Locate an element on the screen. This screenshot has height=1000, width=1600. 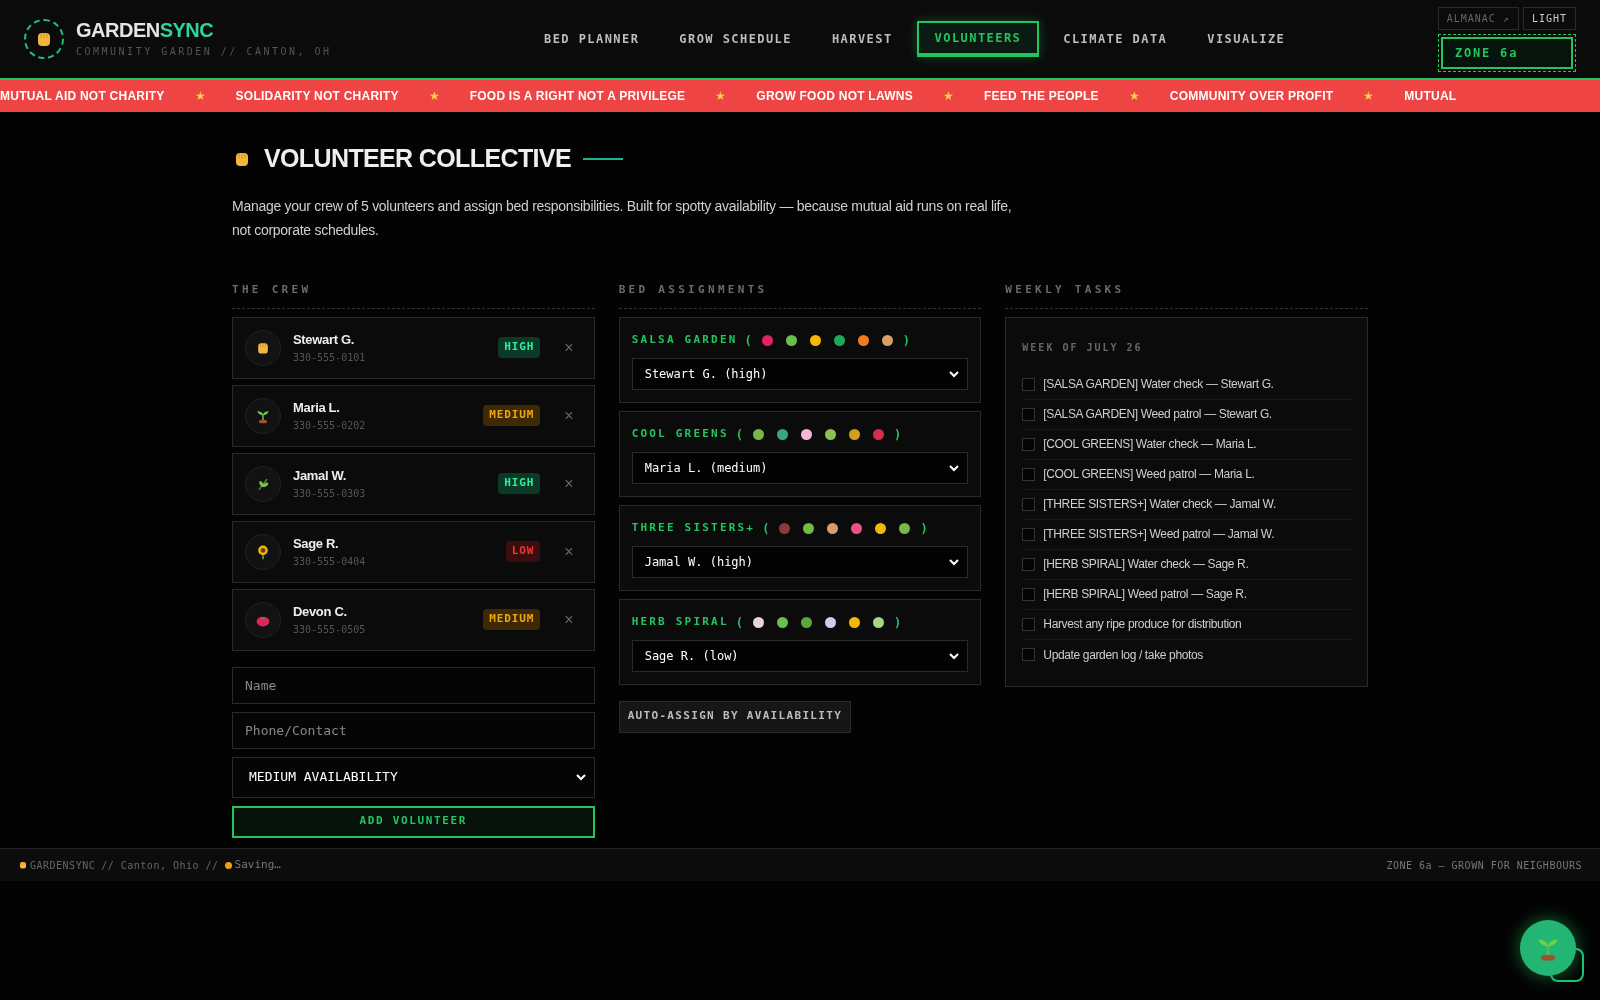
task-label: [SALSA GARDEN] Water check — Stewart G. is located at coordinates (1158, 384).